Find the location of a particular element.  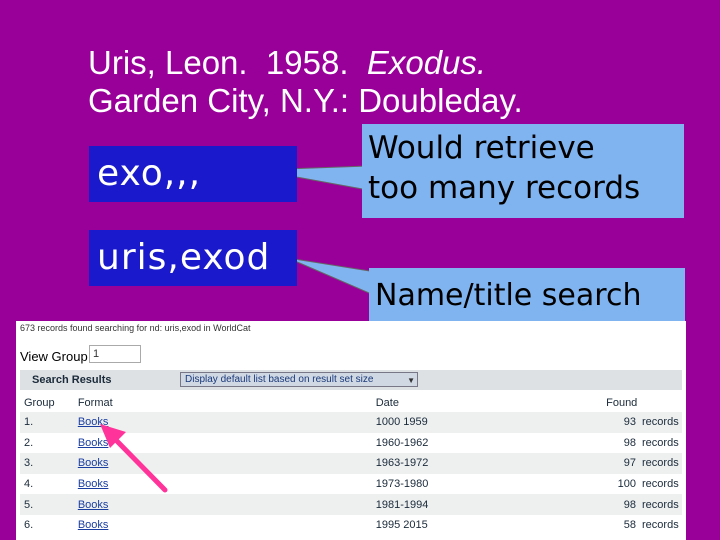

results-table-header: Group Format Date Found is located at coordinates (351, 402).